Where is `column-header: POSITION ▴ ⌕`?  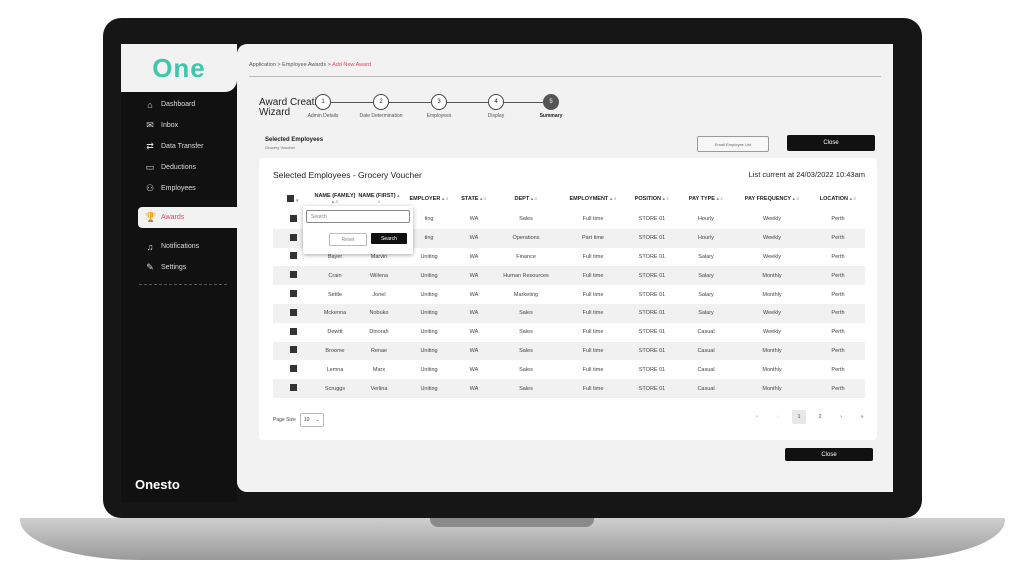 column-header: POSITION ▴ ⌕ is located at coordinates (652, 199).